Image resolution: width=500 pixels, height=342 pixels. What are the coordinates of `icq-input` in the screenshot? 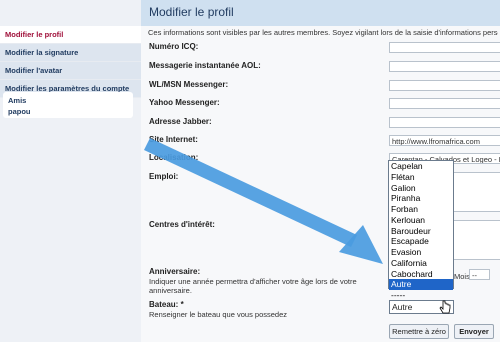 It's located at (444, 47).